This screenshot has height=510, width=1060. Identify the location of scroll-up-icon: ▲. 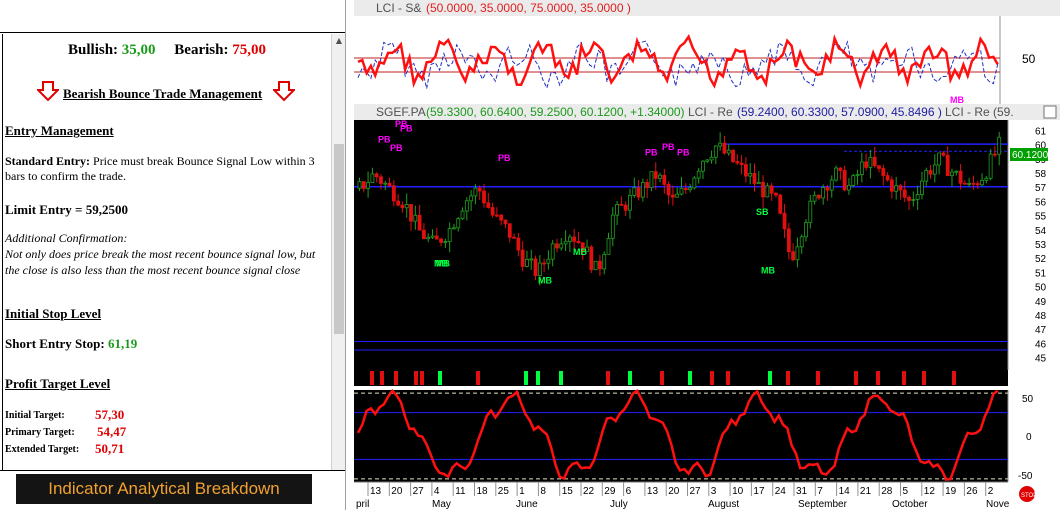
(338, 41).